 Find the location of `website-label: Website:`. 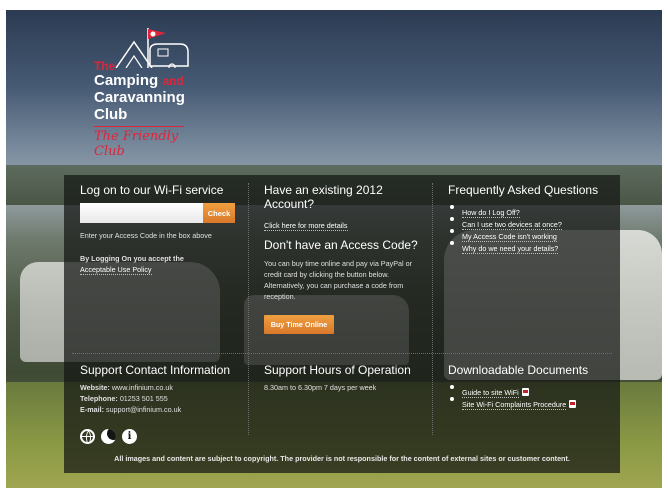

website-label: Website: is located at coordinates (95, 387).